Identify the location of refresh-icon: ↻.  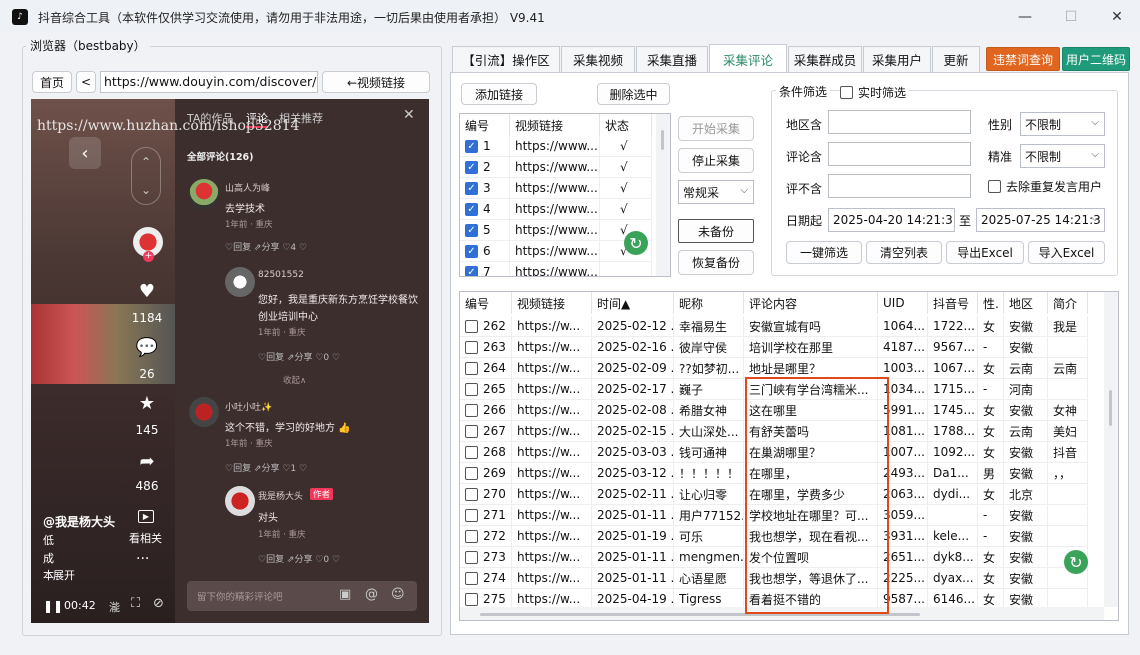
(1076, 562).